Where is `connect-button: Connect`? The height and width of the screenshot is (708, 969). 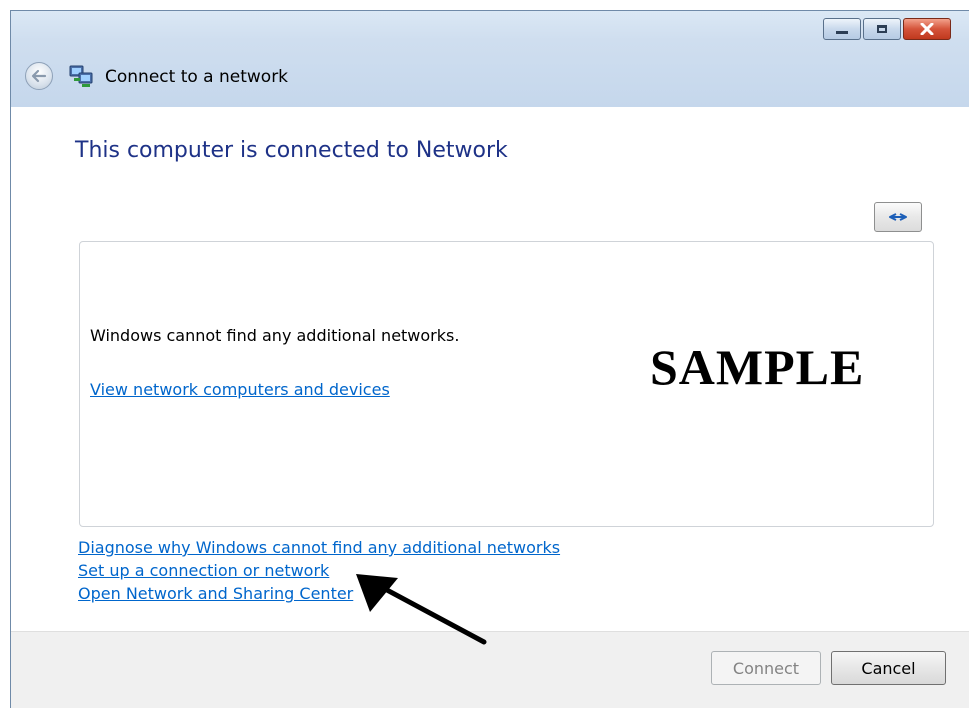 connect-button: Connect is located at coordinates (766, 668).